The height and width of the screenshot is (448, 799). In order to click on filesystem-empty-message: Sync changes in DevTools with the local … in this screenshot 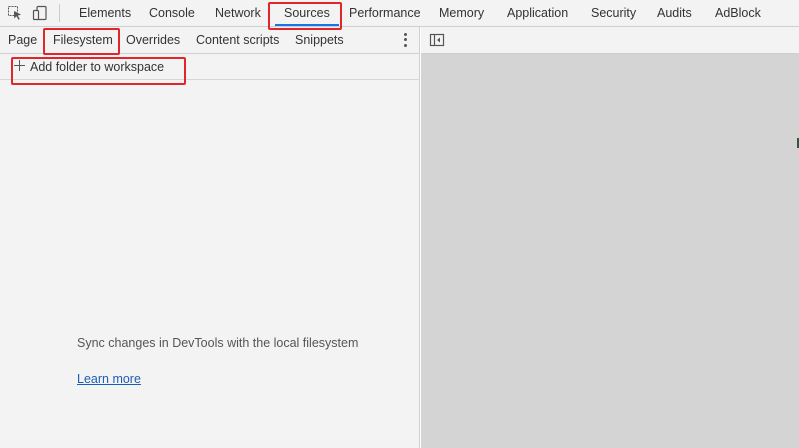, I will do `click(218, 343)`.